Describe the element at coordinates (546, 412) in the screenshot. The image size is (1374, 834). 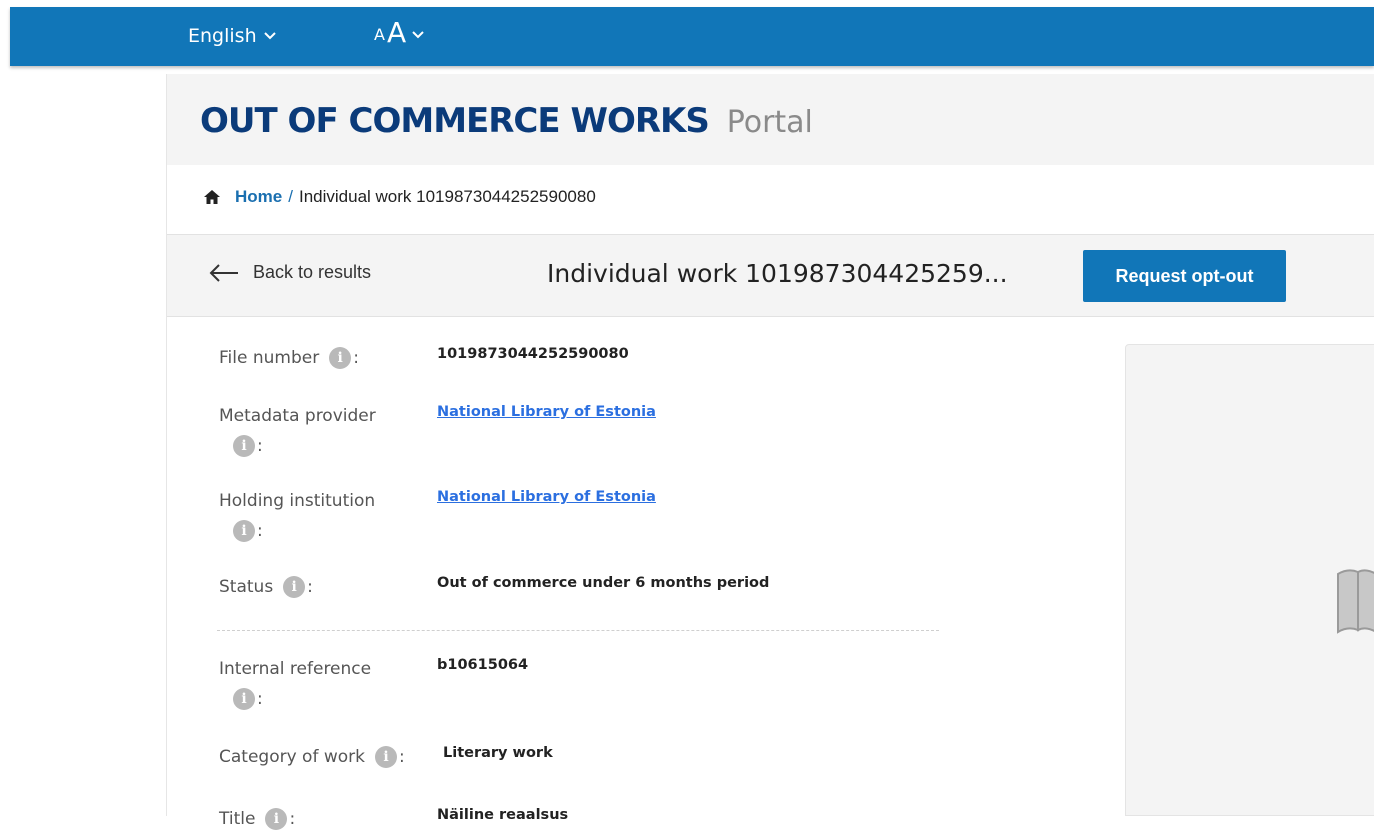
I see `metadata-provider-link: National Library of Estonia` at that location.